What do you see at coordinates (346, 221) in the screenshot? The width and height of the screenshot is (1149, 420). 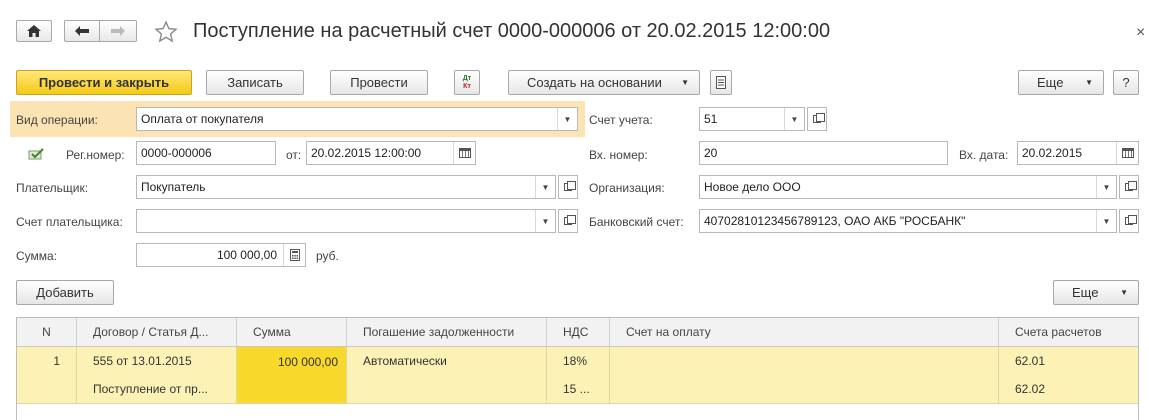 I see `payer-account-field: ▼` at bounding box center [346, 221].